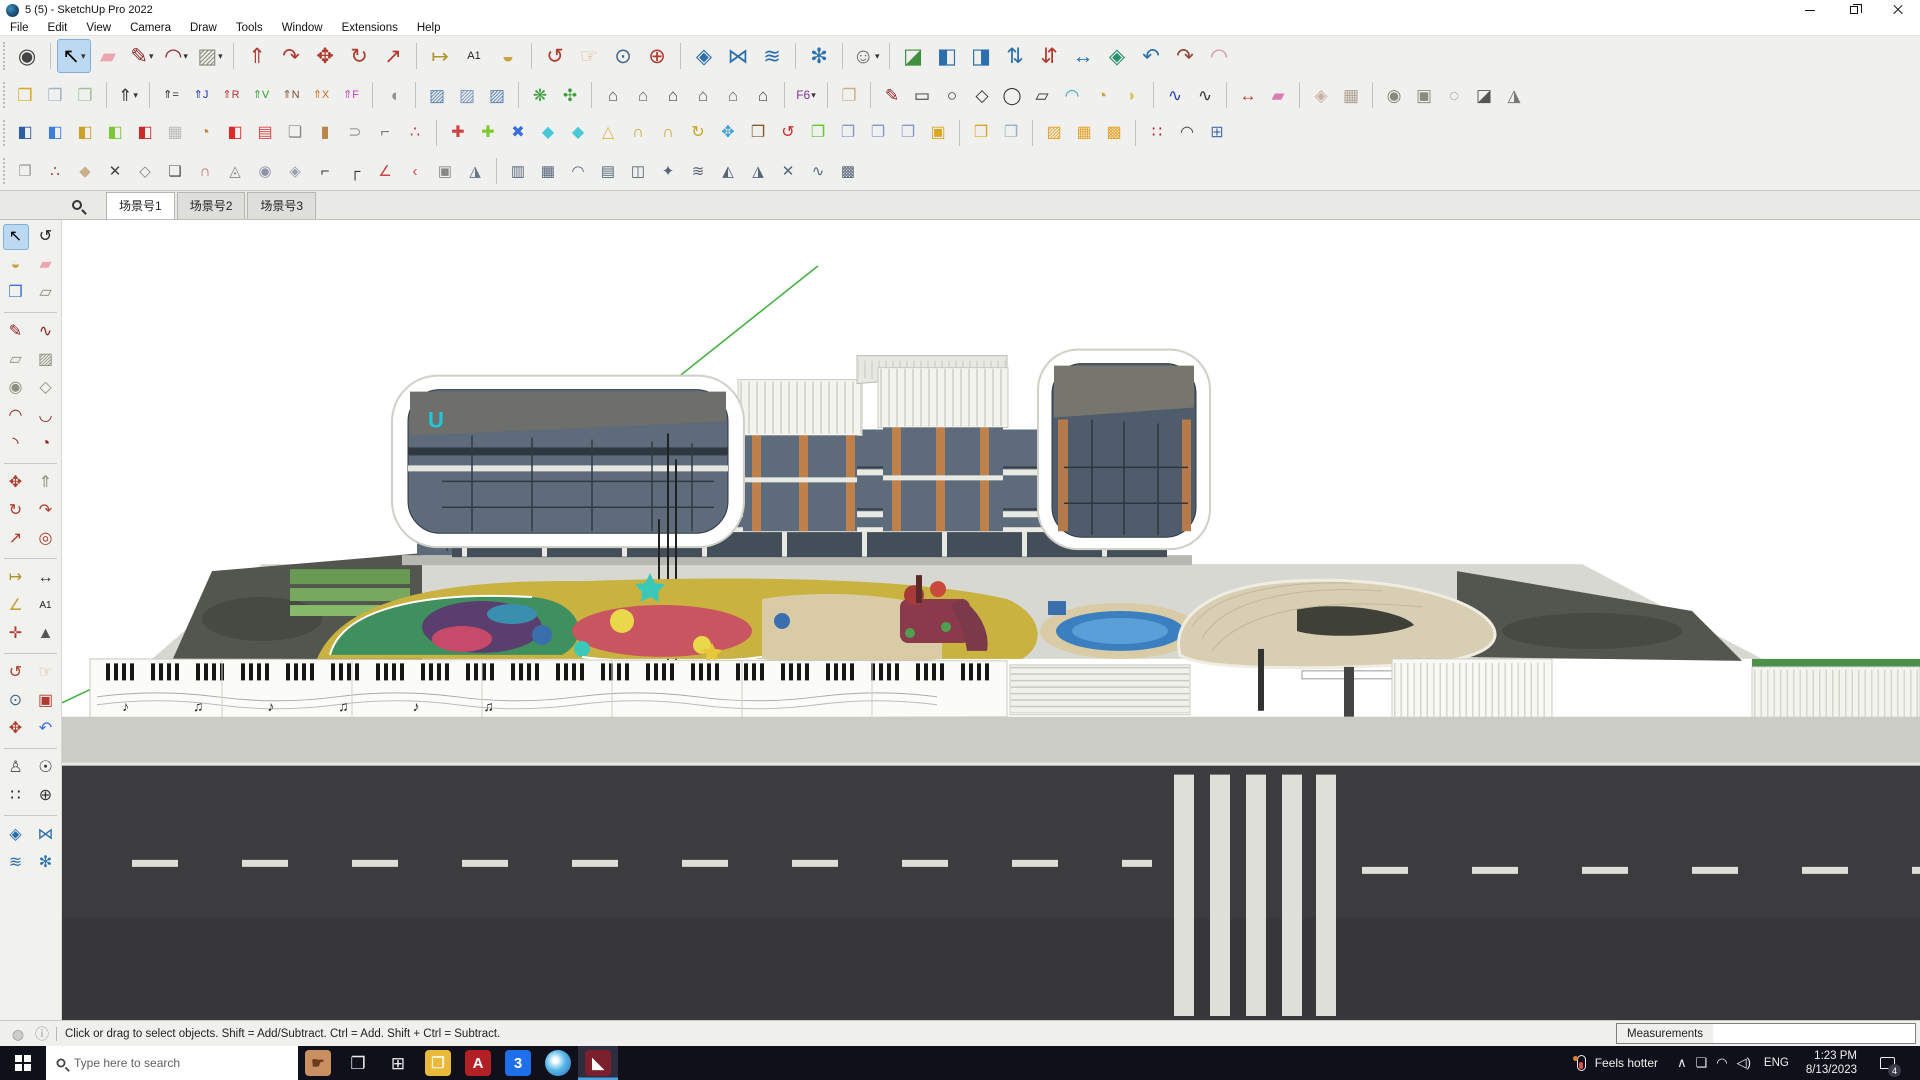 The width and height of the screenshot is (1920, 1080). Describe the element at coordinates (16, 863) in the screenshot. I see `curic-stack-icon: ≋` at that location.